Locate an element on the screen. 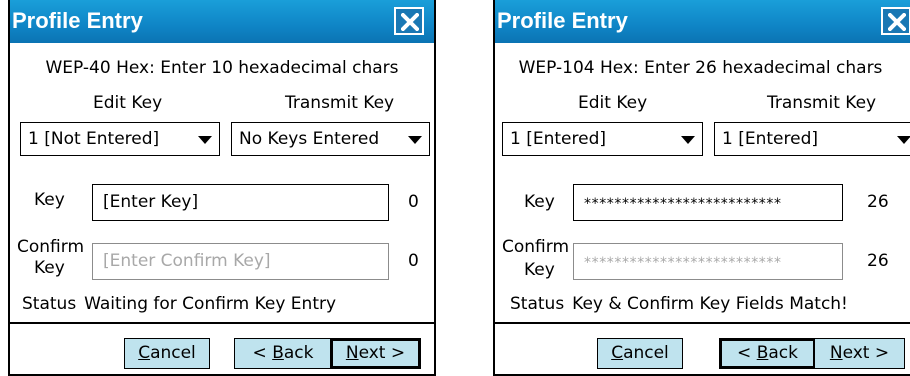 This screenshot has height=376, width=910. key-input: ************************** is located at coordinates (708, 202).